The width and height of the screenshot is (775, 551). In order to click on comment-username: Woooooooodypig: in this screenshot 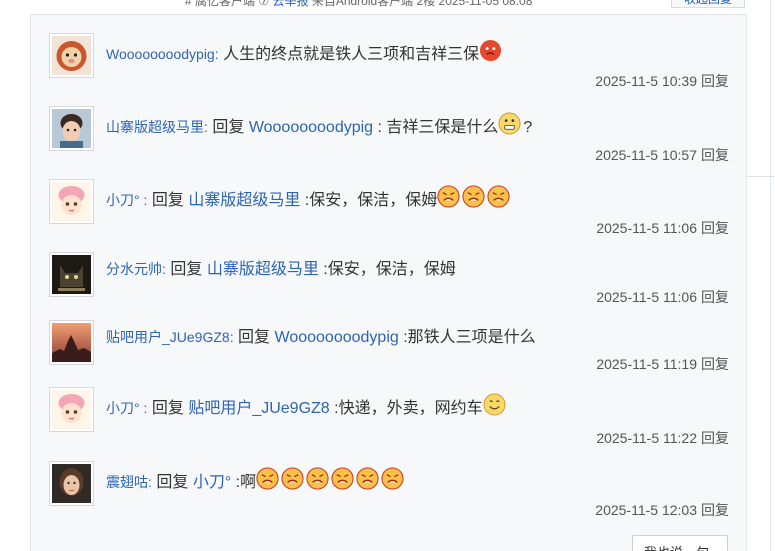, I will do `click(162, 54)`.